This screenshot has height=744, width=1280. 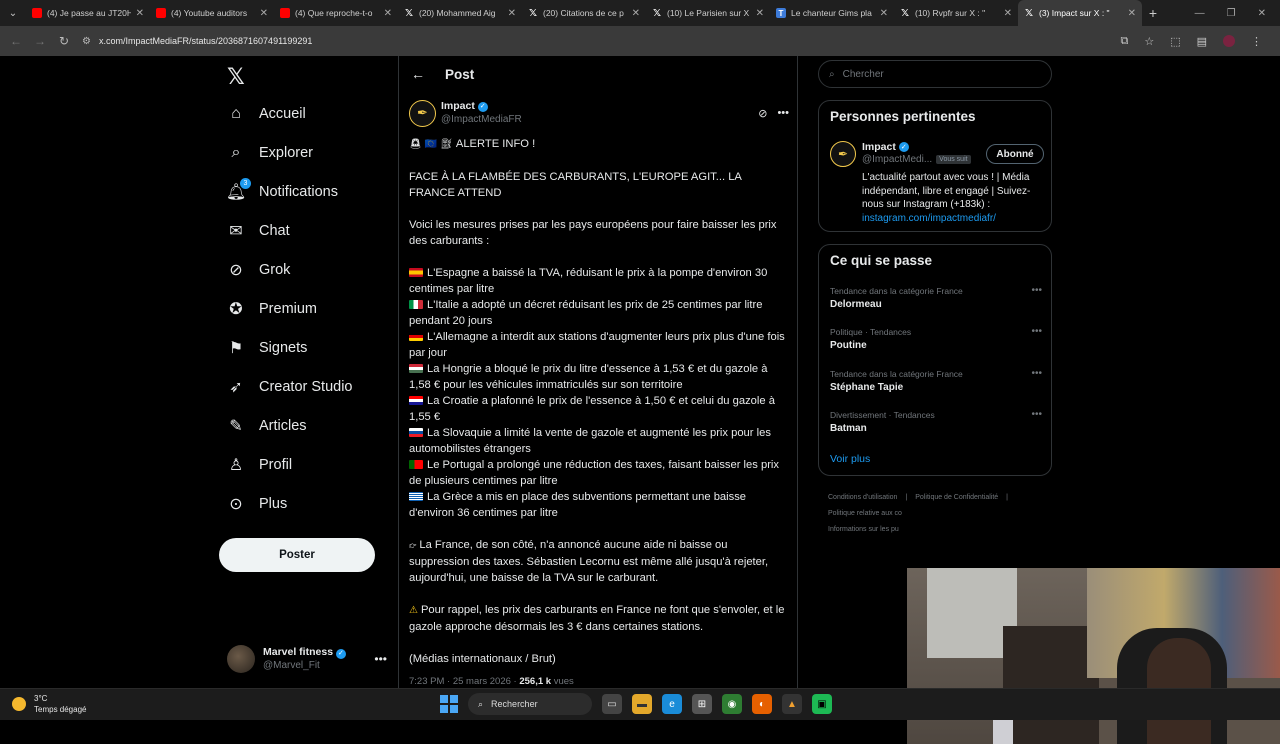 I want to click on footer-link: Politique relative aux co, so click(x=865, y=513).